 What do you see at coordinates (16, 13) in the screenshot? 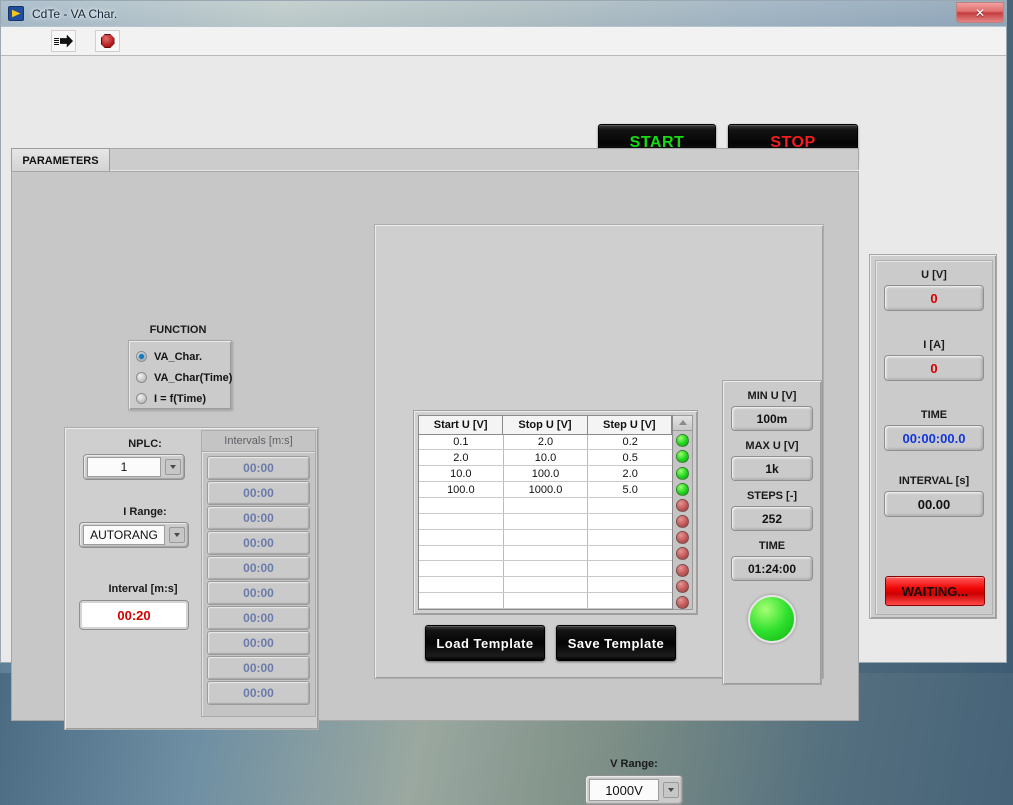
I see `labview-icon` at bounding box center [16, 13].